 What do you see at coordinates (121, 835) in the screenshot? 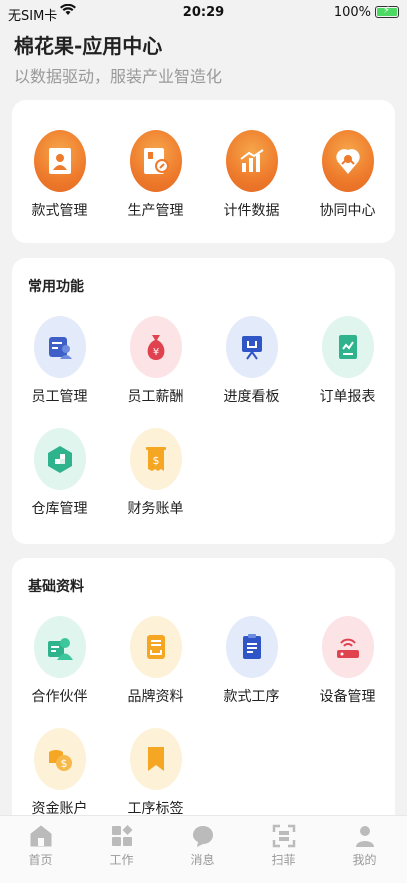
I see `work-icon` at bounding box center [121, 835].